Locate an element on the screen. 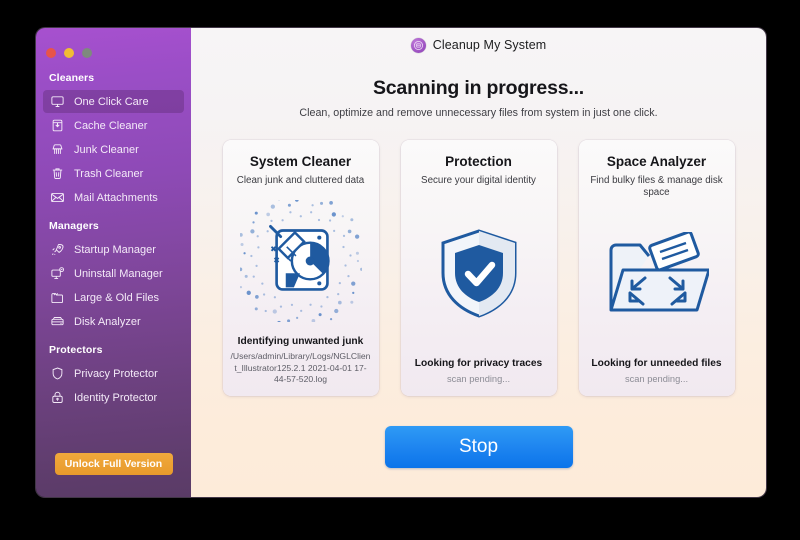 This screenshot has height=540, width=800. card-subtitle: Clean junk and cluttered data is located at coordinates (300, 180).